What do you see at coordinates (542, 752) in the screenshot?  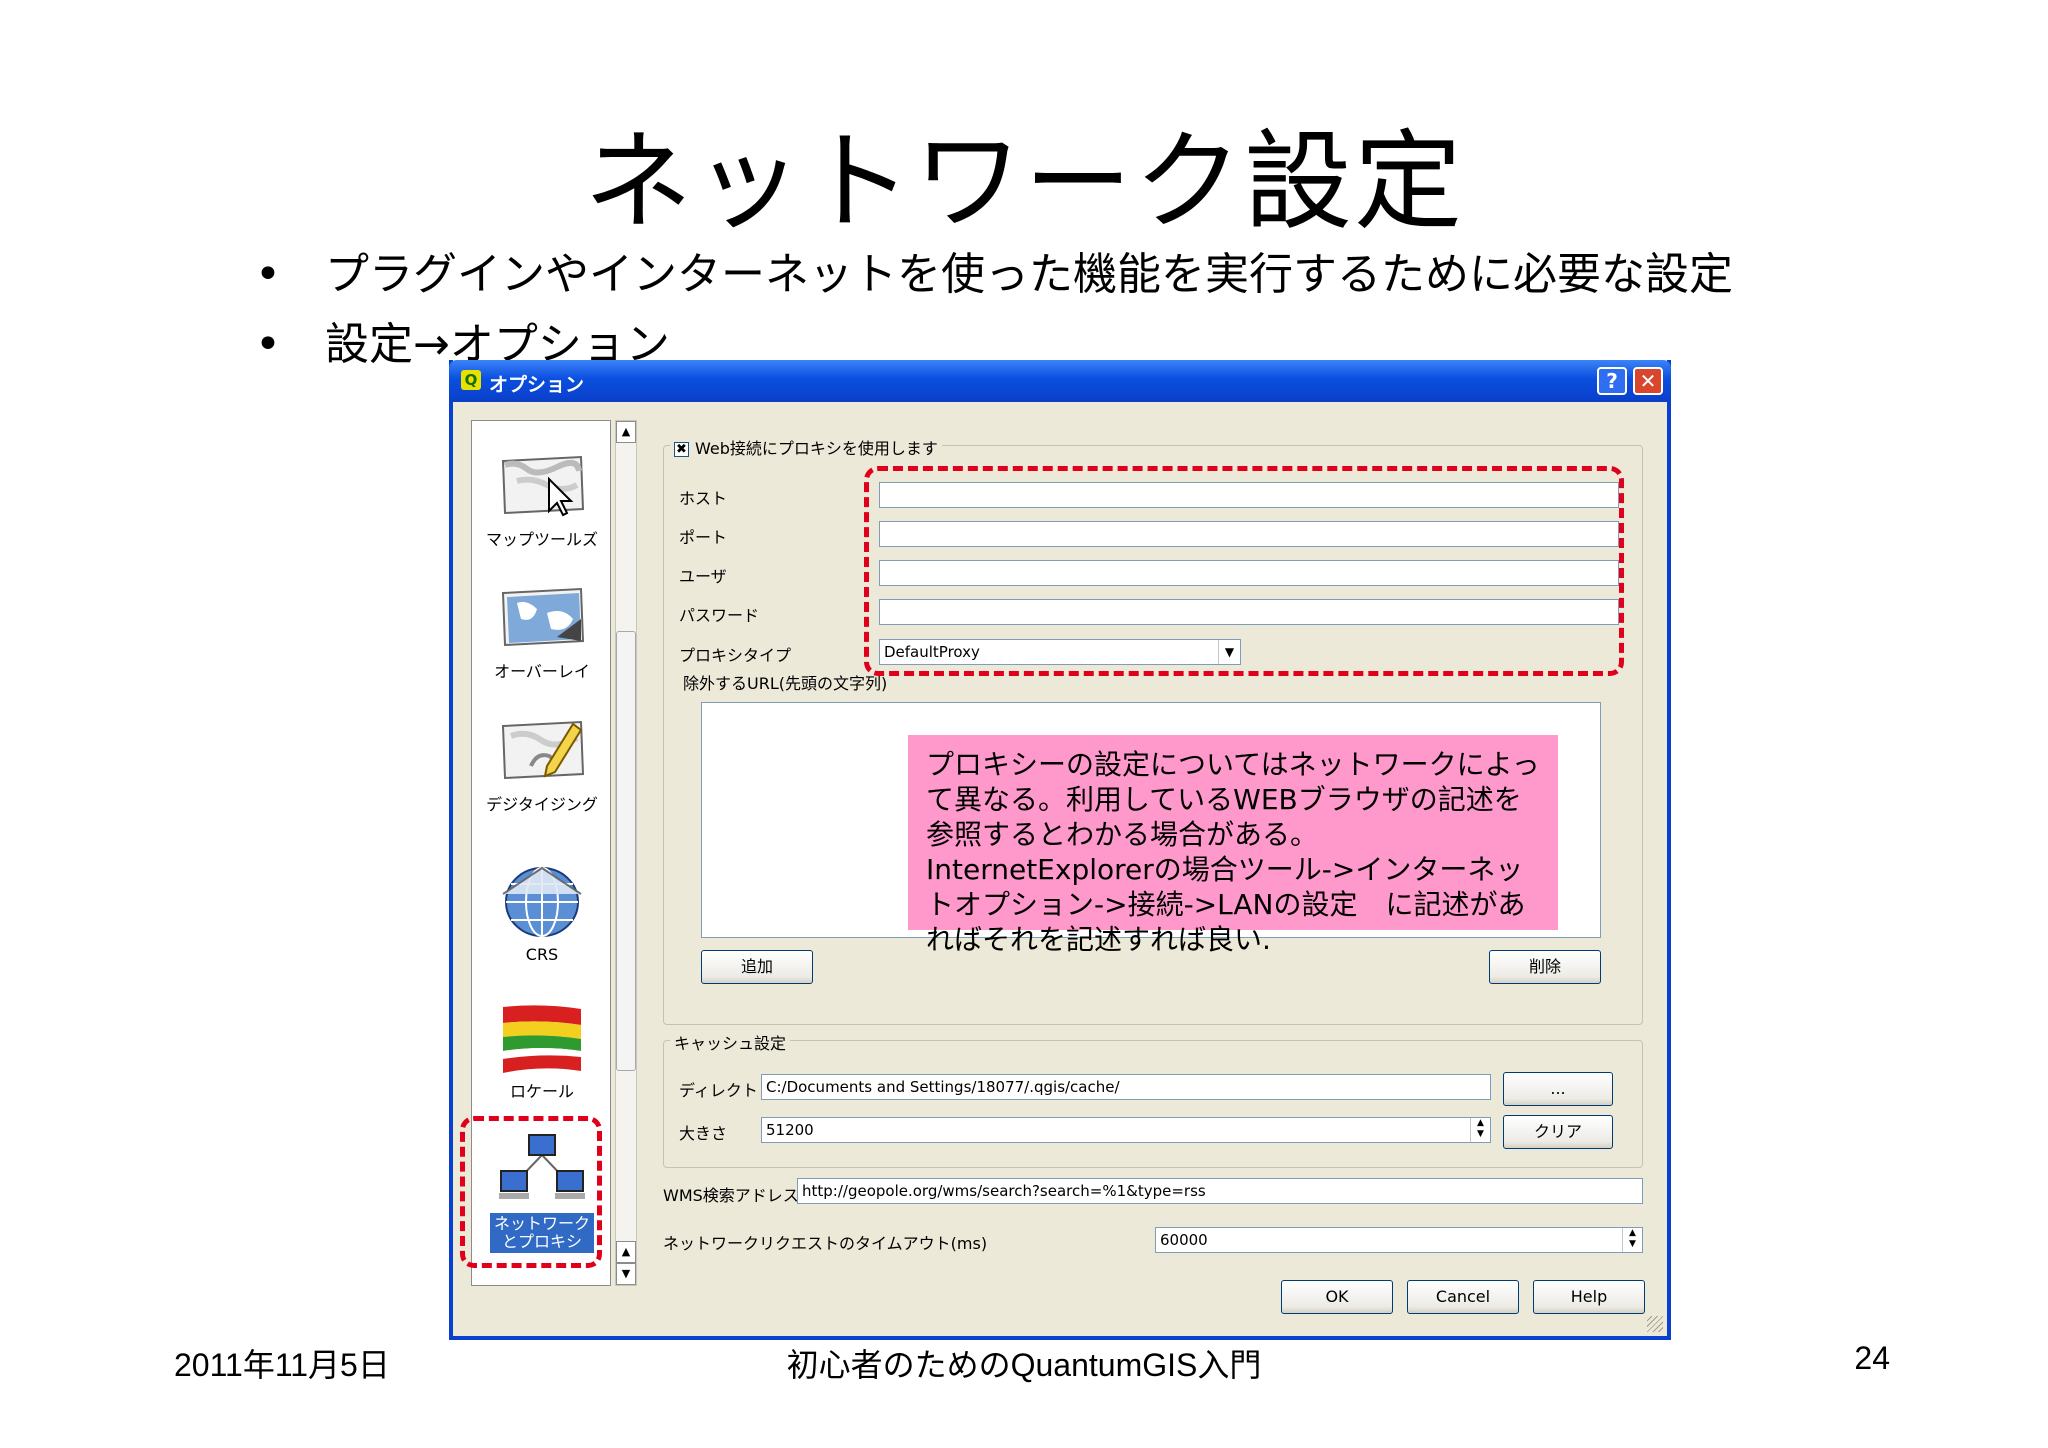 I see `map-pencil-icon` at bounding box center [542, 752].